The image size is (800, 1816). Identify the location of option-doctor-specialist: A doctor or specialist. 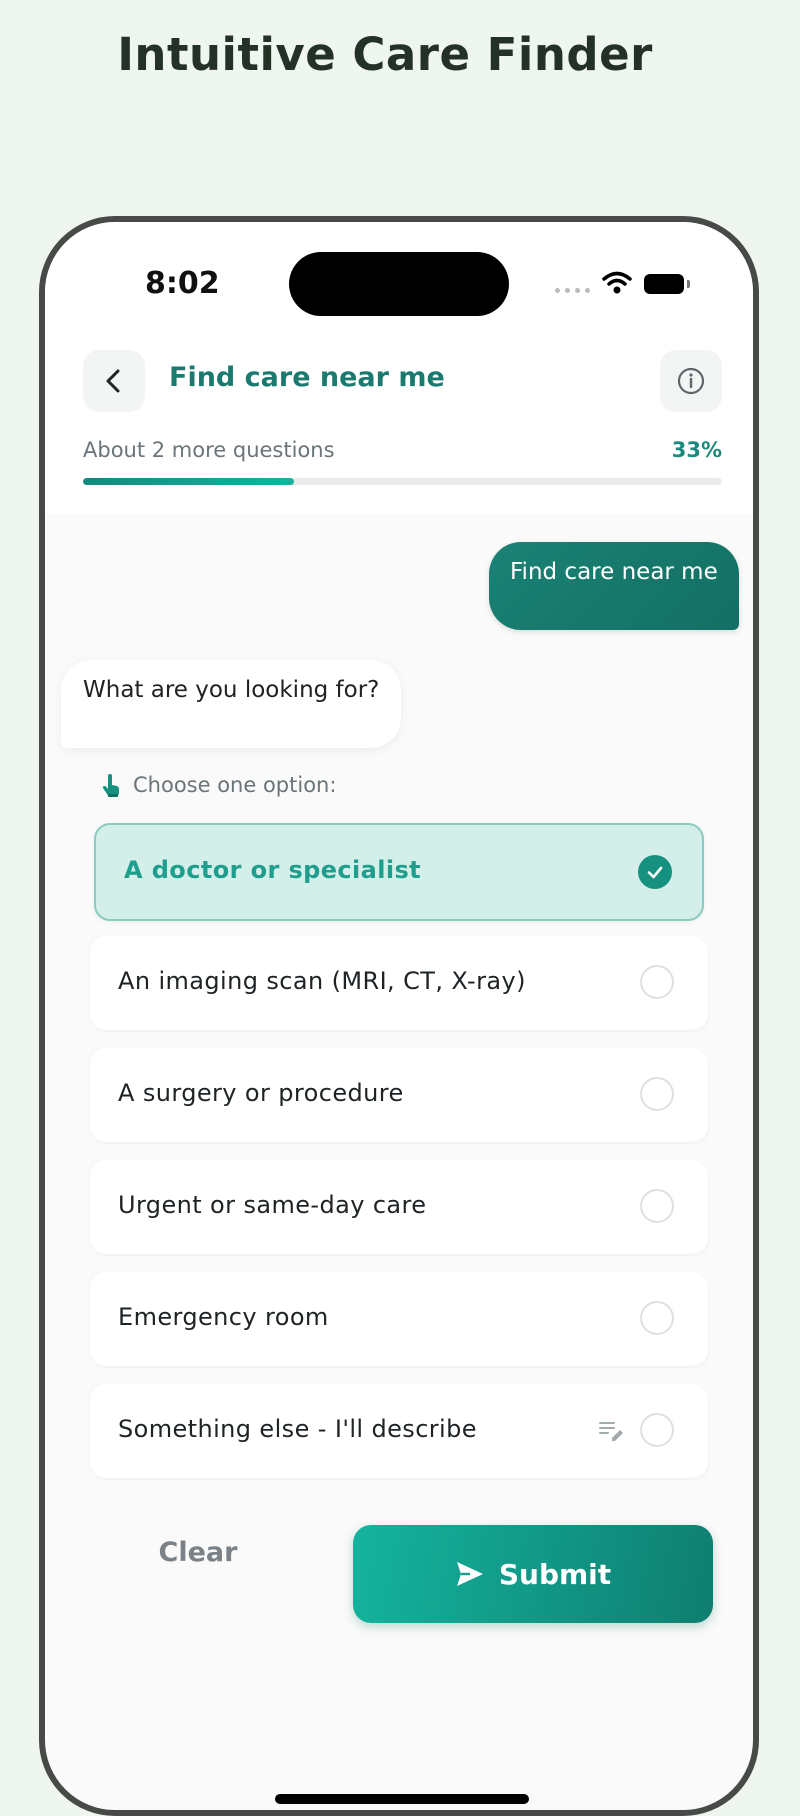
(399, 872).